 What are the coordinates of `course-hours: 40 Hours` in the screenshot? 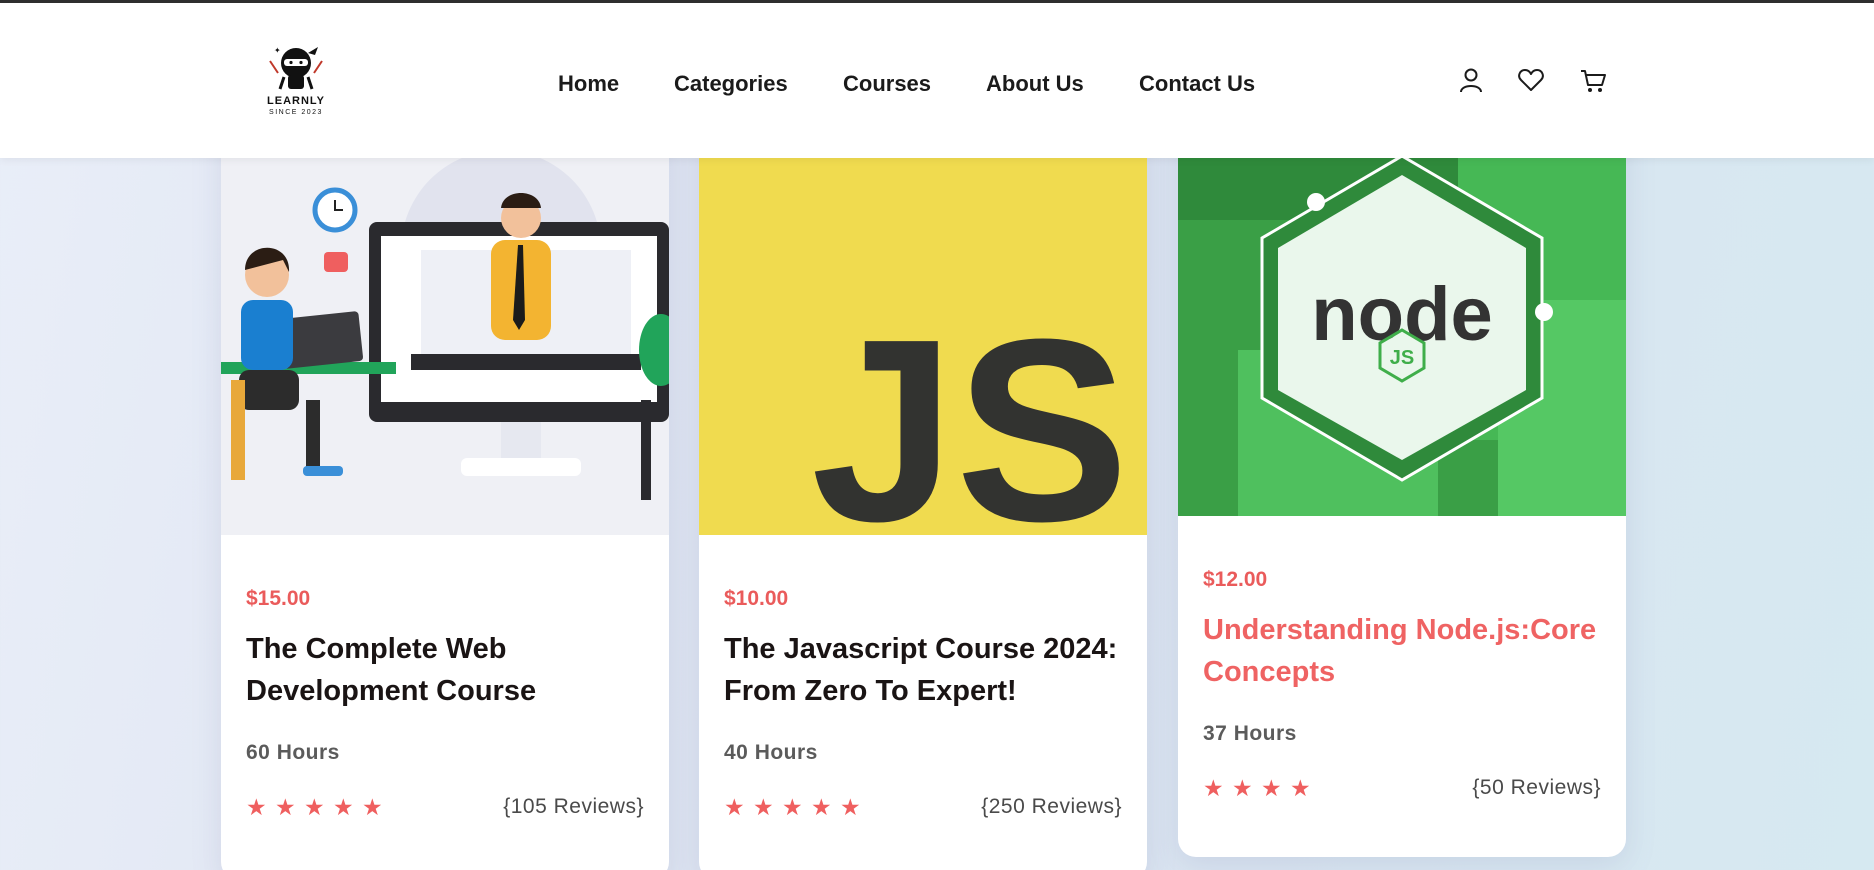 It's located at (771, 752).